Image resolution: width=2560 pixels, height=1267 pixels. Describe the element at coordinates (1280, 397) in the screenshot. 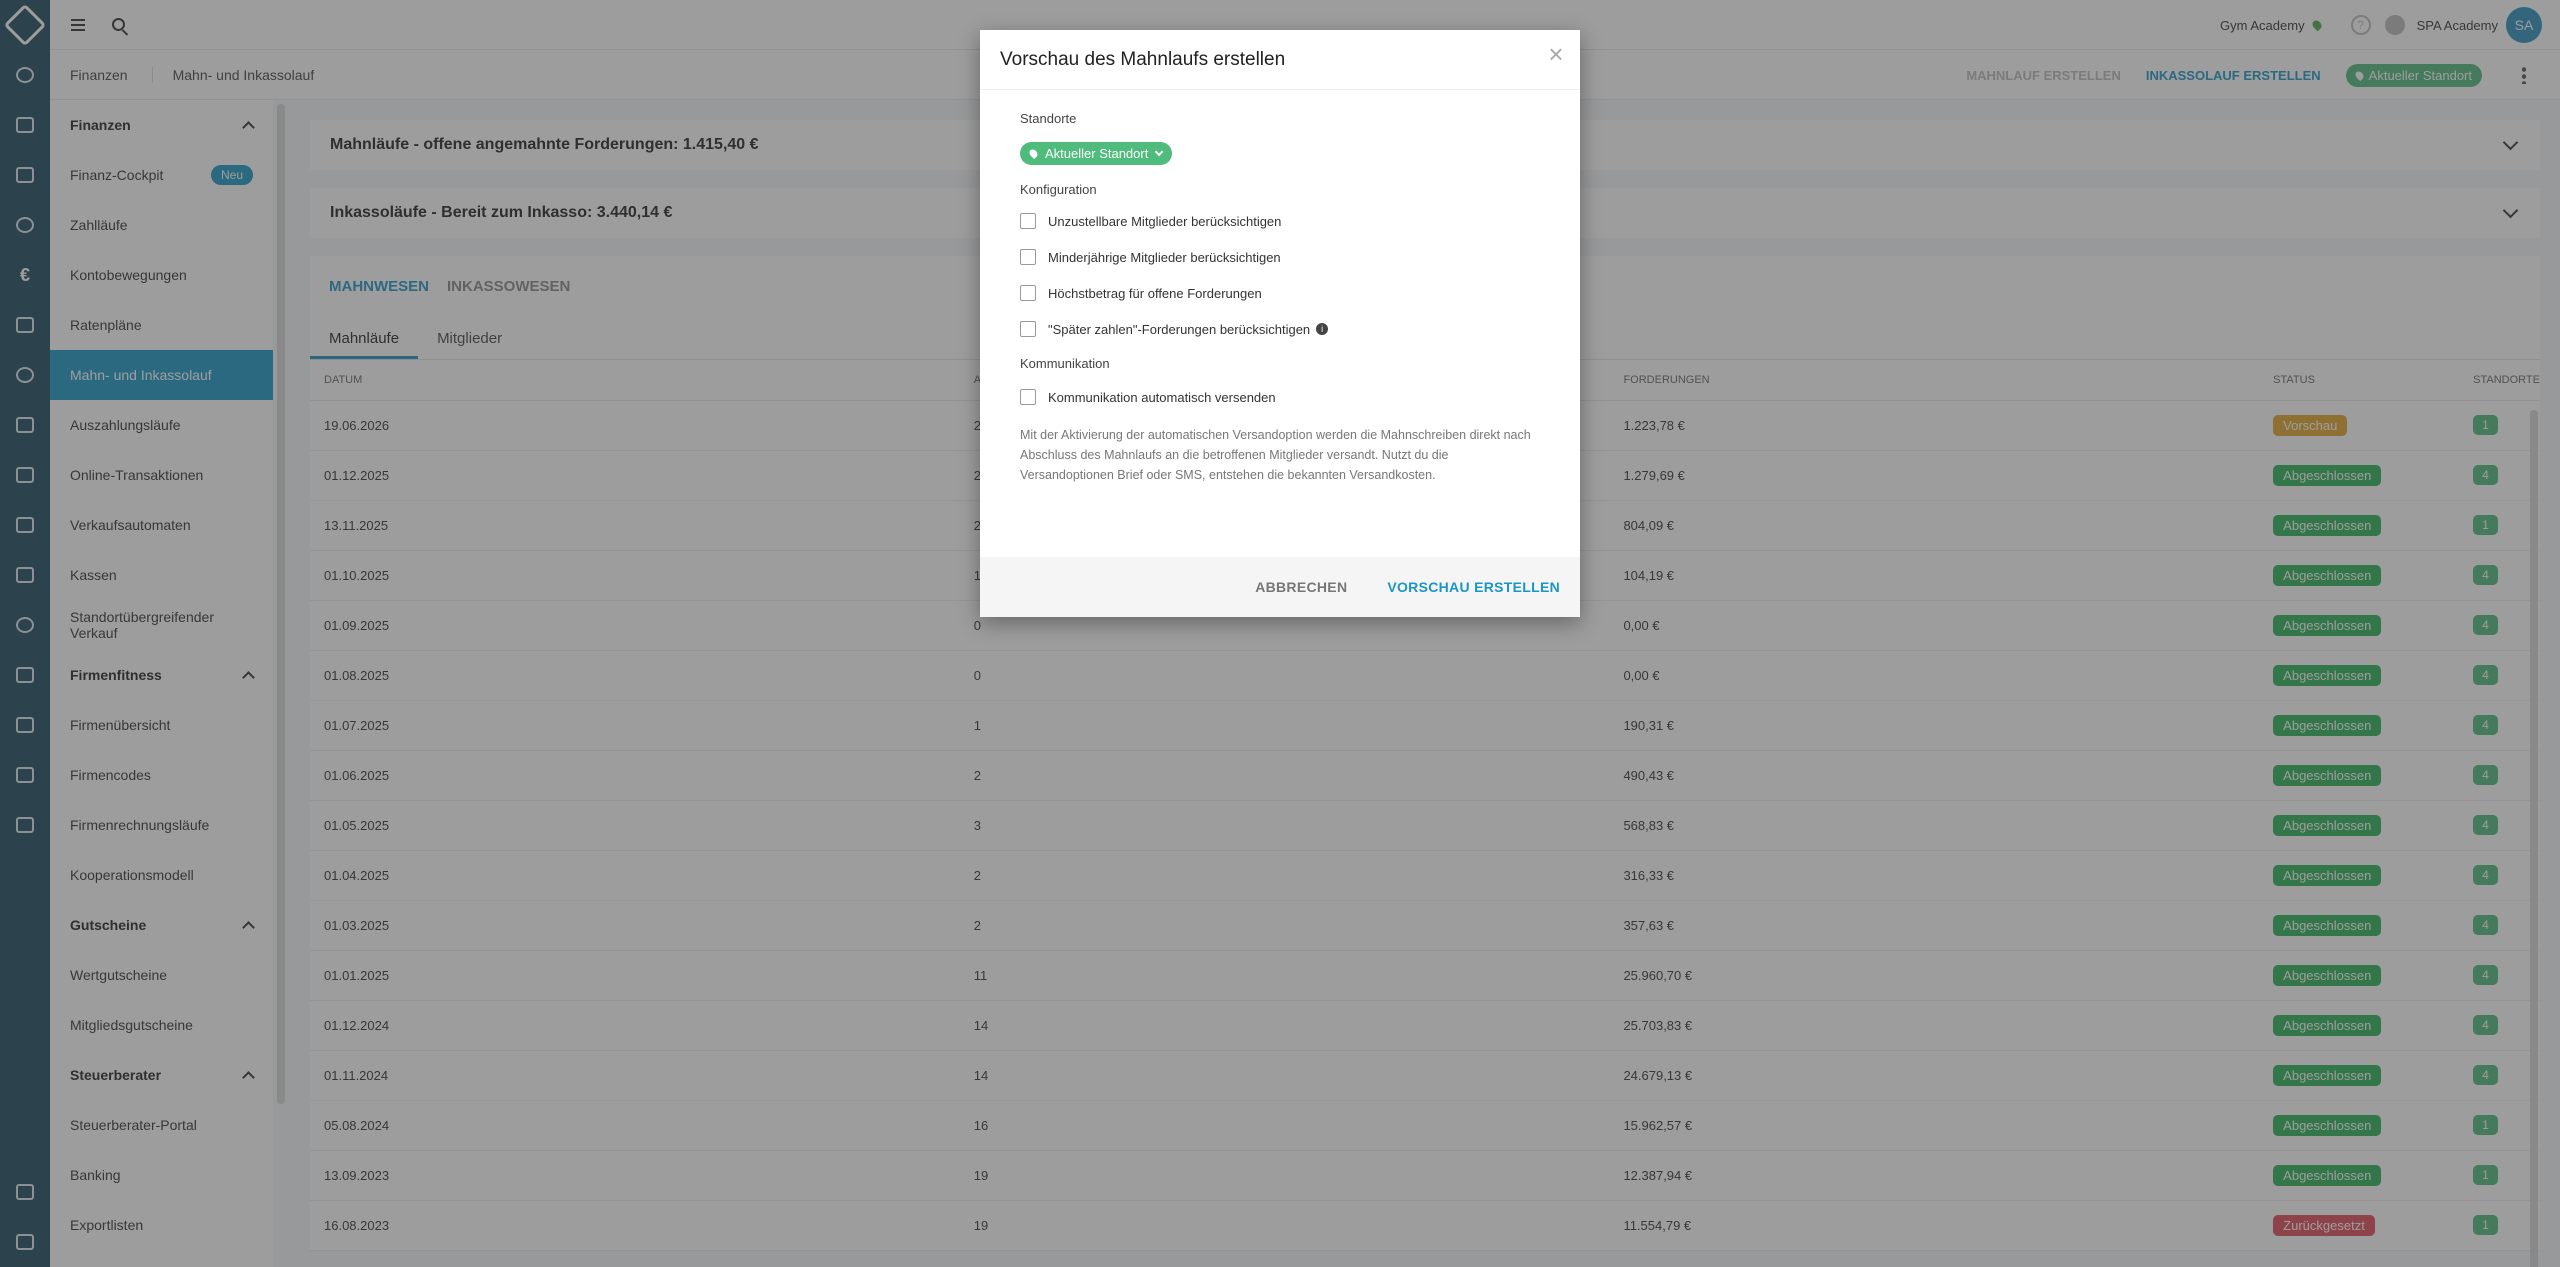

I see `option-kommunikation: Kommunikation automatisch versenden` at that location.